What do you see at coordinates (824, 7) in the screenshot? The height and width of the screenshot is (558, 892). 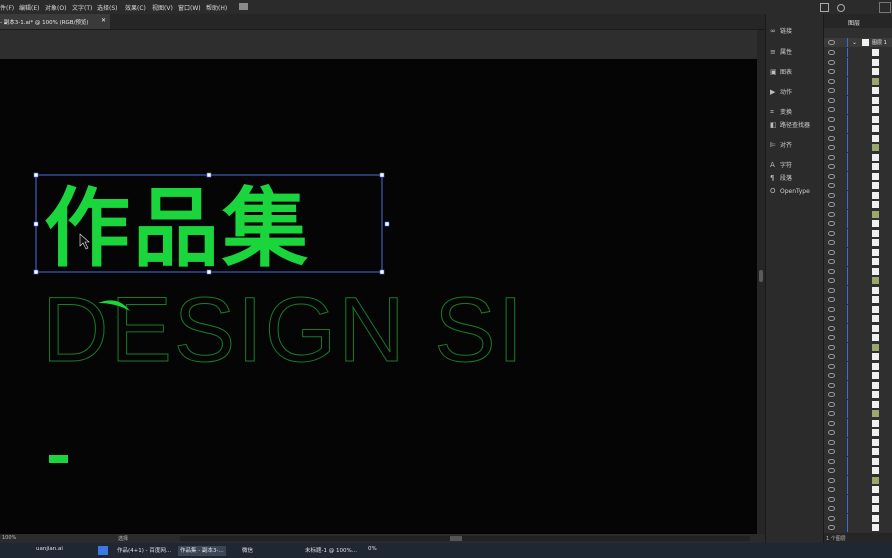 I see `arrange-icon` at bounding box center [824, 7].